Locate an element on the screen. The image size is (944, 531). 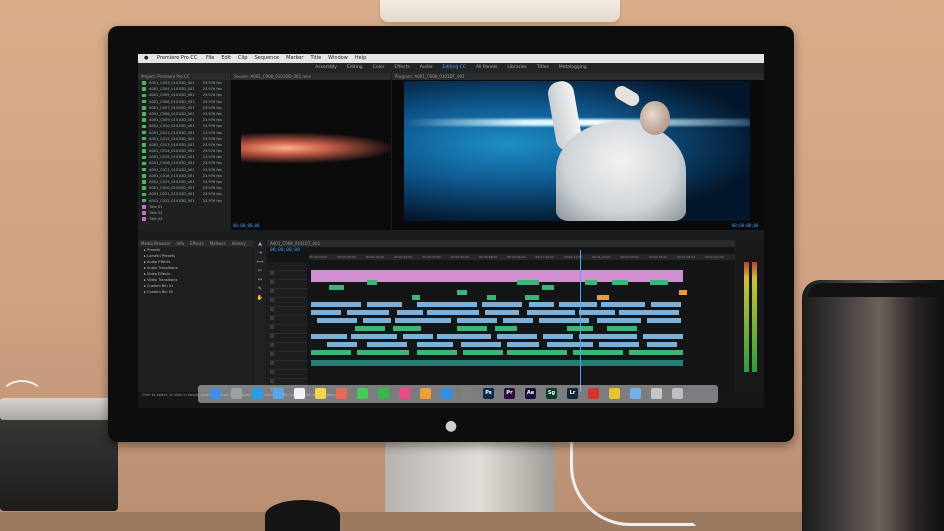
pen-tool-icon: ✎ is located at coordinates (260, 289).